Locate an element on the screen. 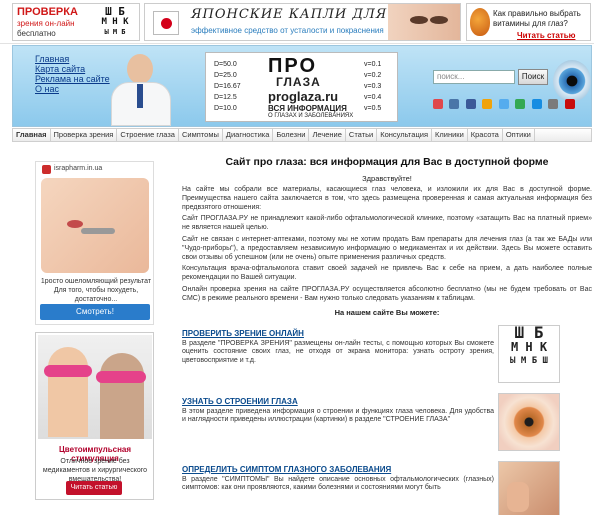 This screenshot has height=515, width=594. thumb-line-3: Ы М Б Ш is located at coordinates (529, 360).